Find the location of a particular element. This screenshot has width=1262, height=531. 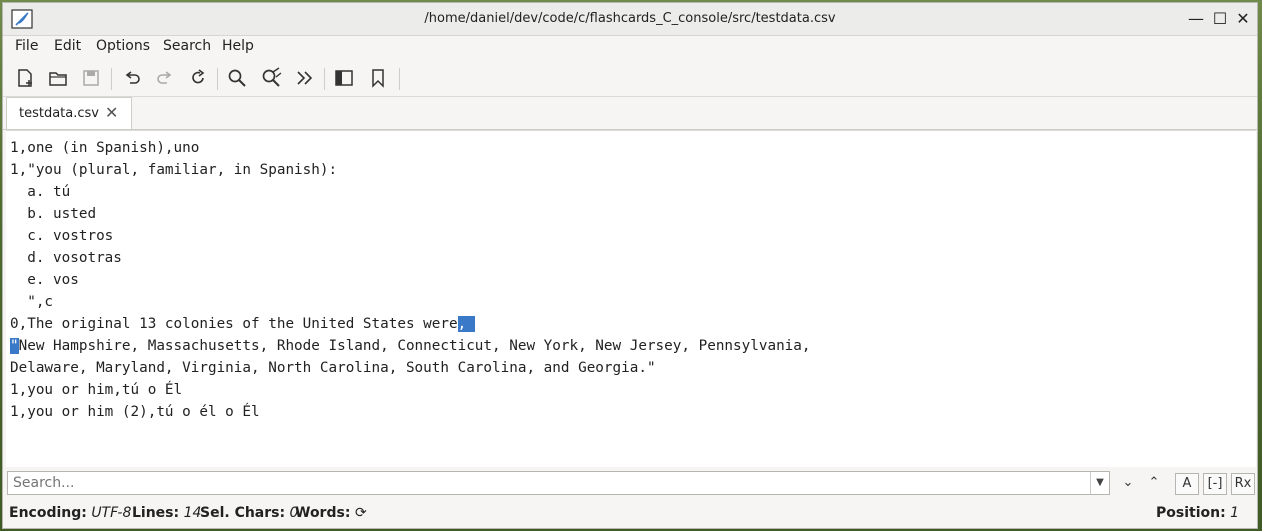

editor-line: 1,"you (plural, familiar, in Spanish): is located at coordinates (174, 170).